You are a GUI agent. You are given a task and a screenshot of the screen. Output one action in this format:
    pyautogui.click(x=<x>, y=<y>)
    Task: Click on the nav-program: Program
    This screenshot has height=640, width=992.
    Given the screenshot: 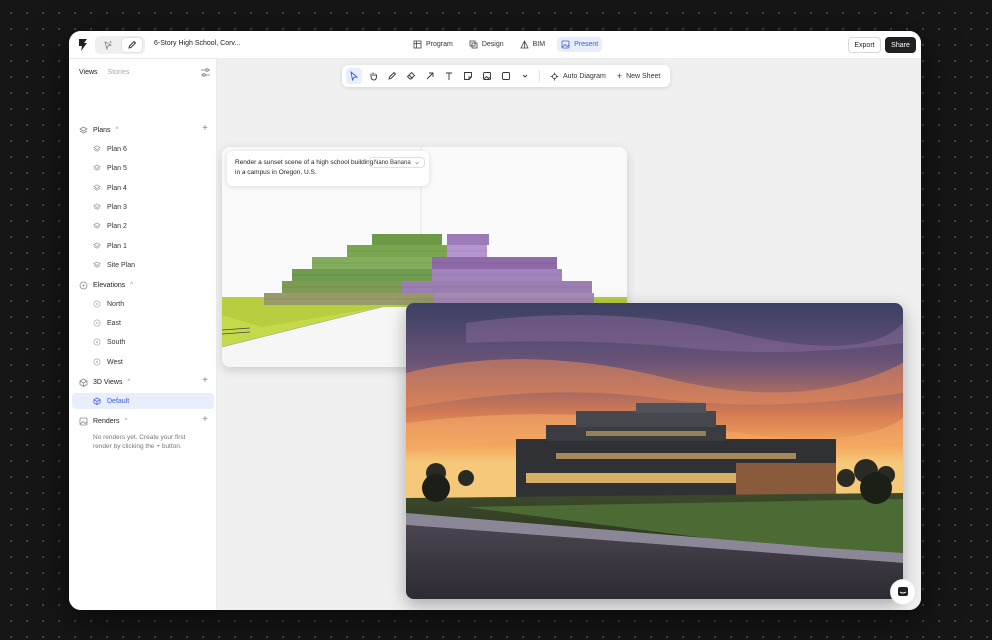 What is the action you would take?
    pyautogui.click(x=433, y=44)
    